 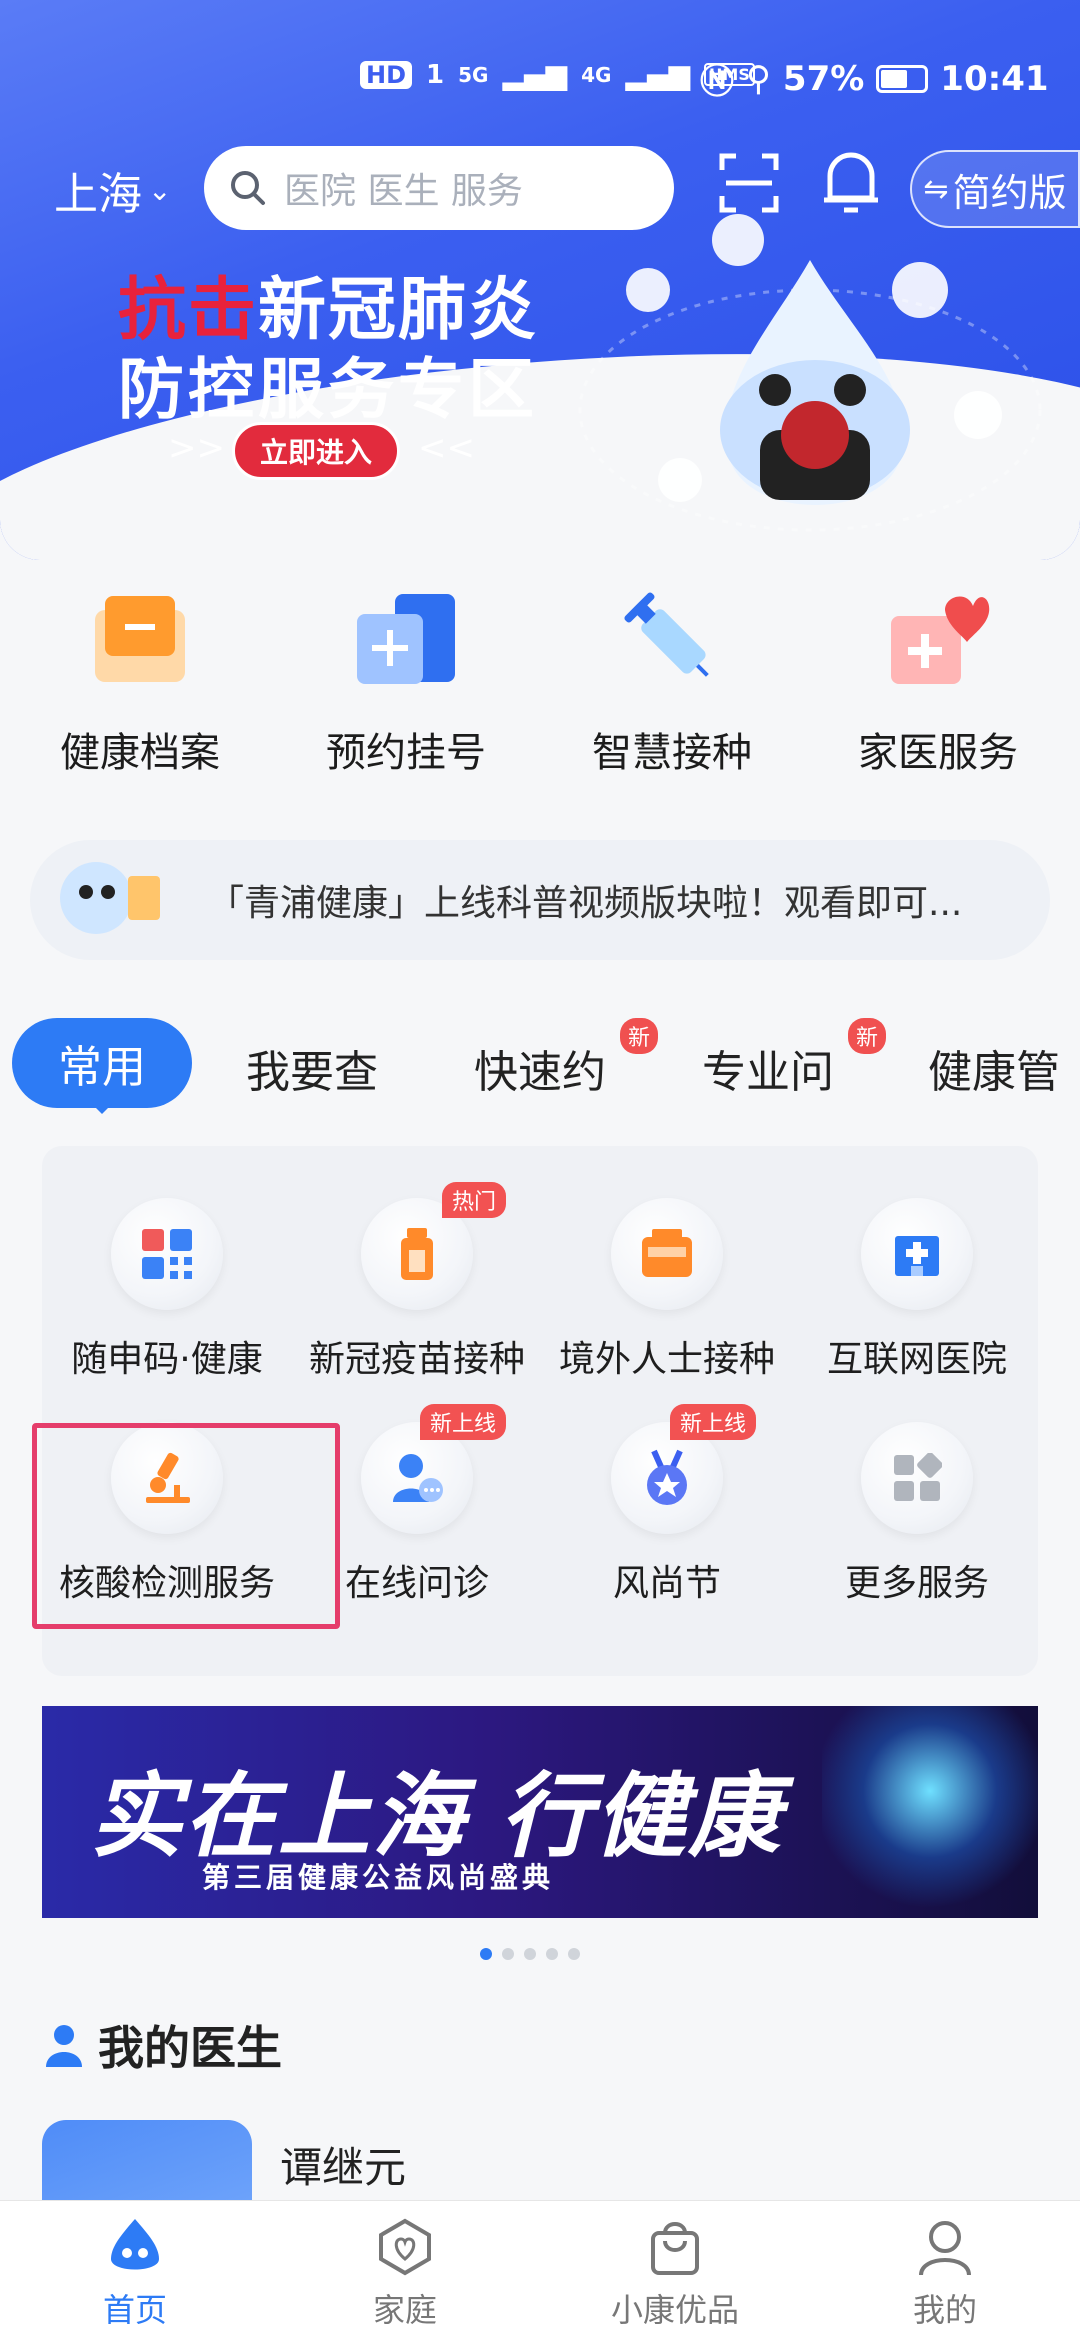 I want to click on registration-icon, so click(x=406, y=639).